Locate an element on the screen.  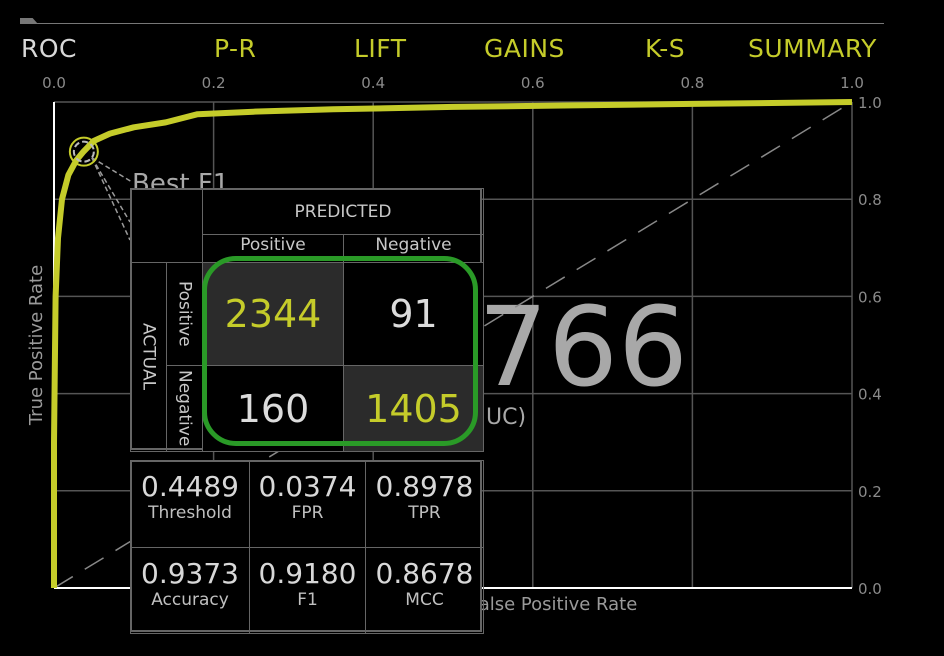
predicted-header: PREDICTED is located at coordinates (343, 211).